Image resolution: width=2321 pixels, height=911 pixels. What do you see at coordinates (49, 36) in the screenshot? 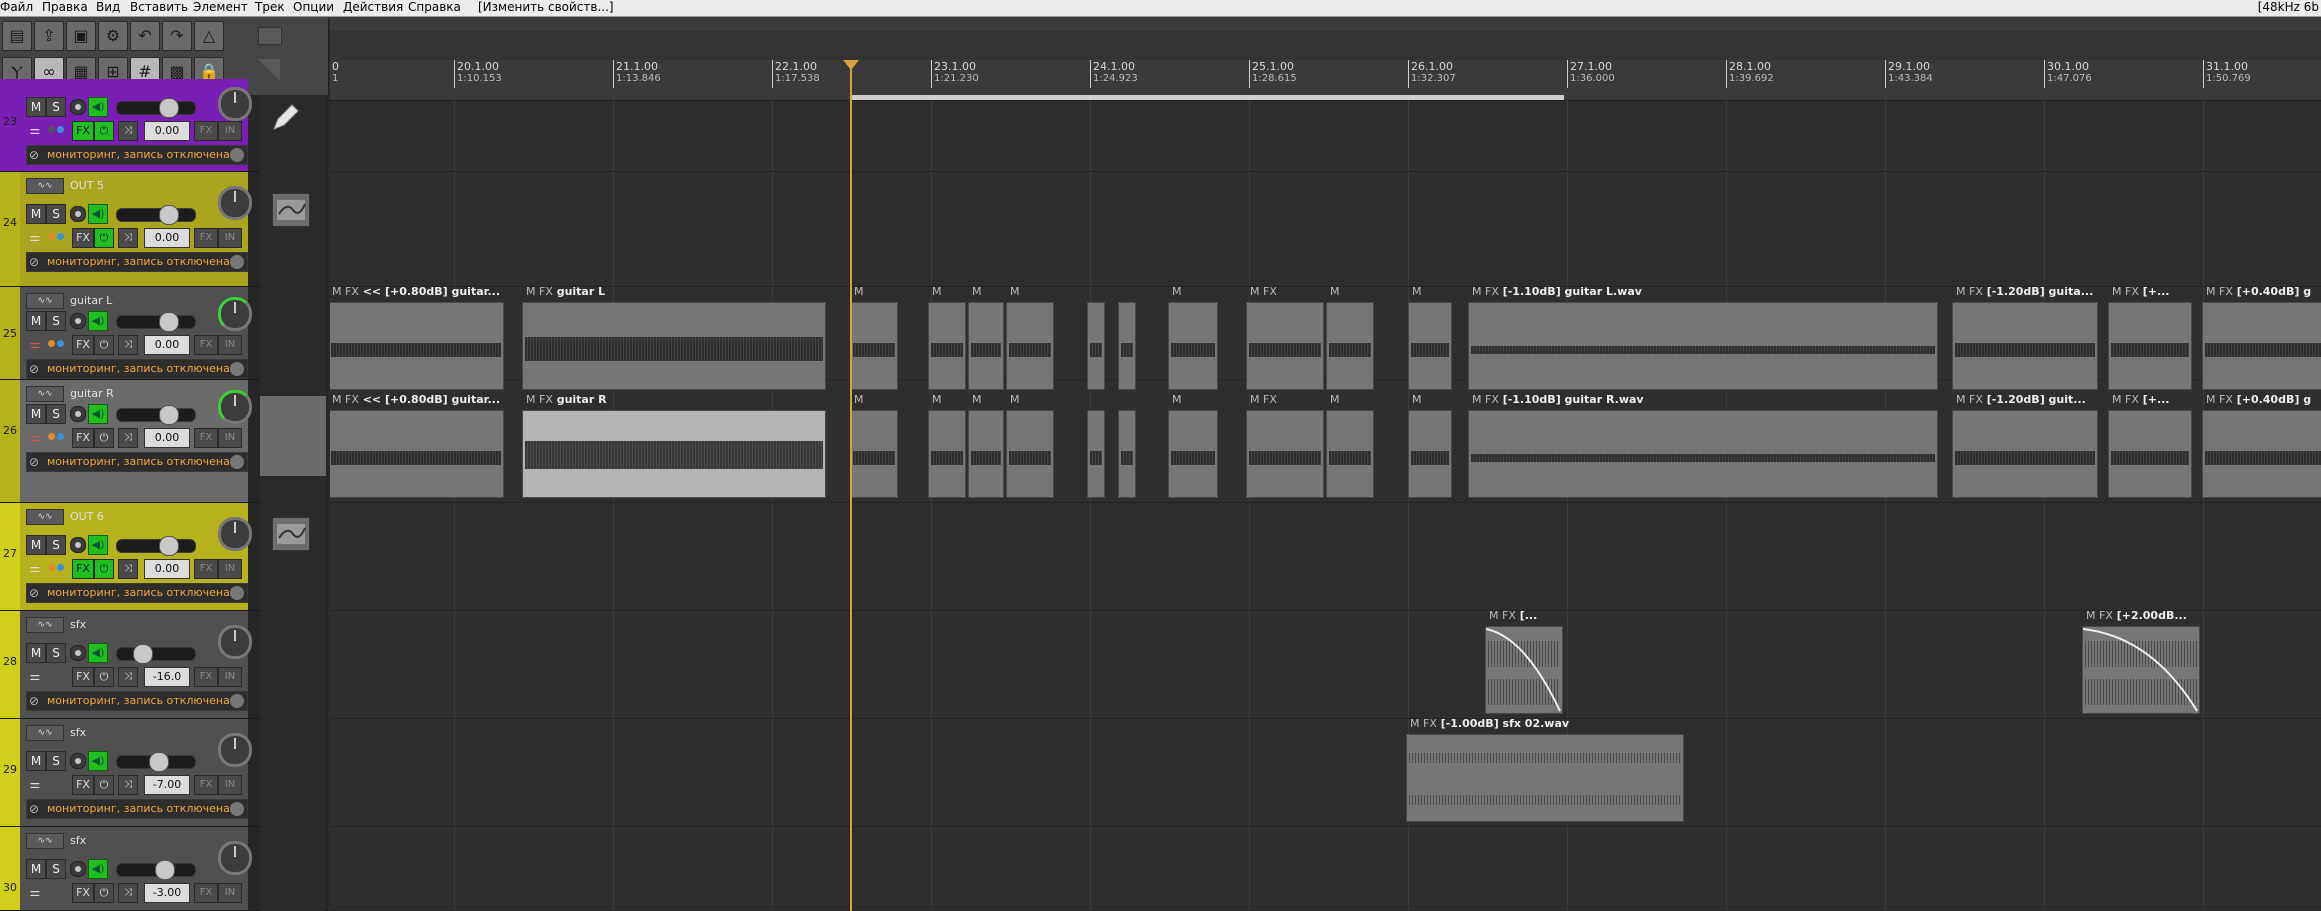
I see `open-project-button: ⇪` at bounding box center [49, 36].